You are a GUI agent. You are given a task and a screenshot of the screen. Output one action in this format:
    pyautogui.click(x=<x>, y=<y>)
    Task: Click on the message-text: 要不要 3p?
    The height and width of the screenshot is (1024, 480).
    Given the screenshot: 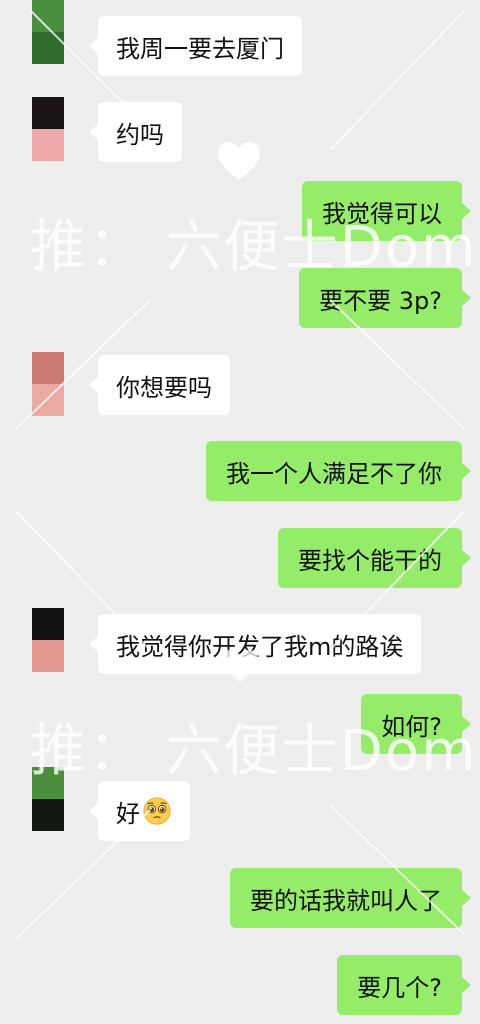 What is the action you would take?
    pyautogui.click(x=380, y=300)
    